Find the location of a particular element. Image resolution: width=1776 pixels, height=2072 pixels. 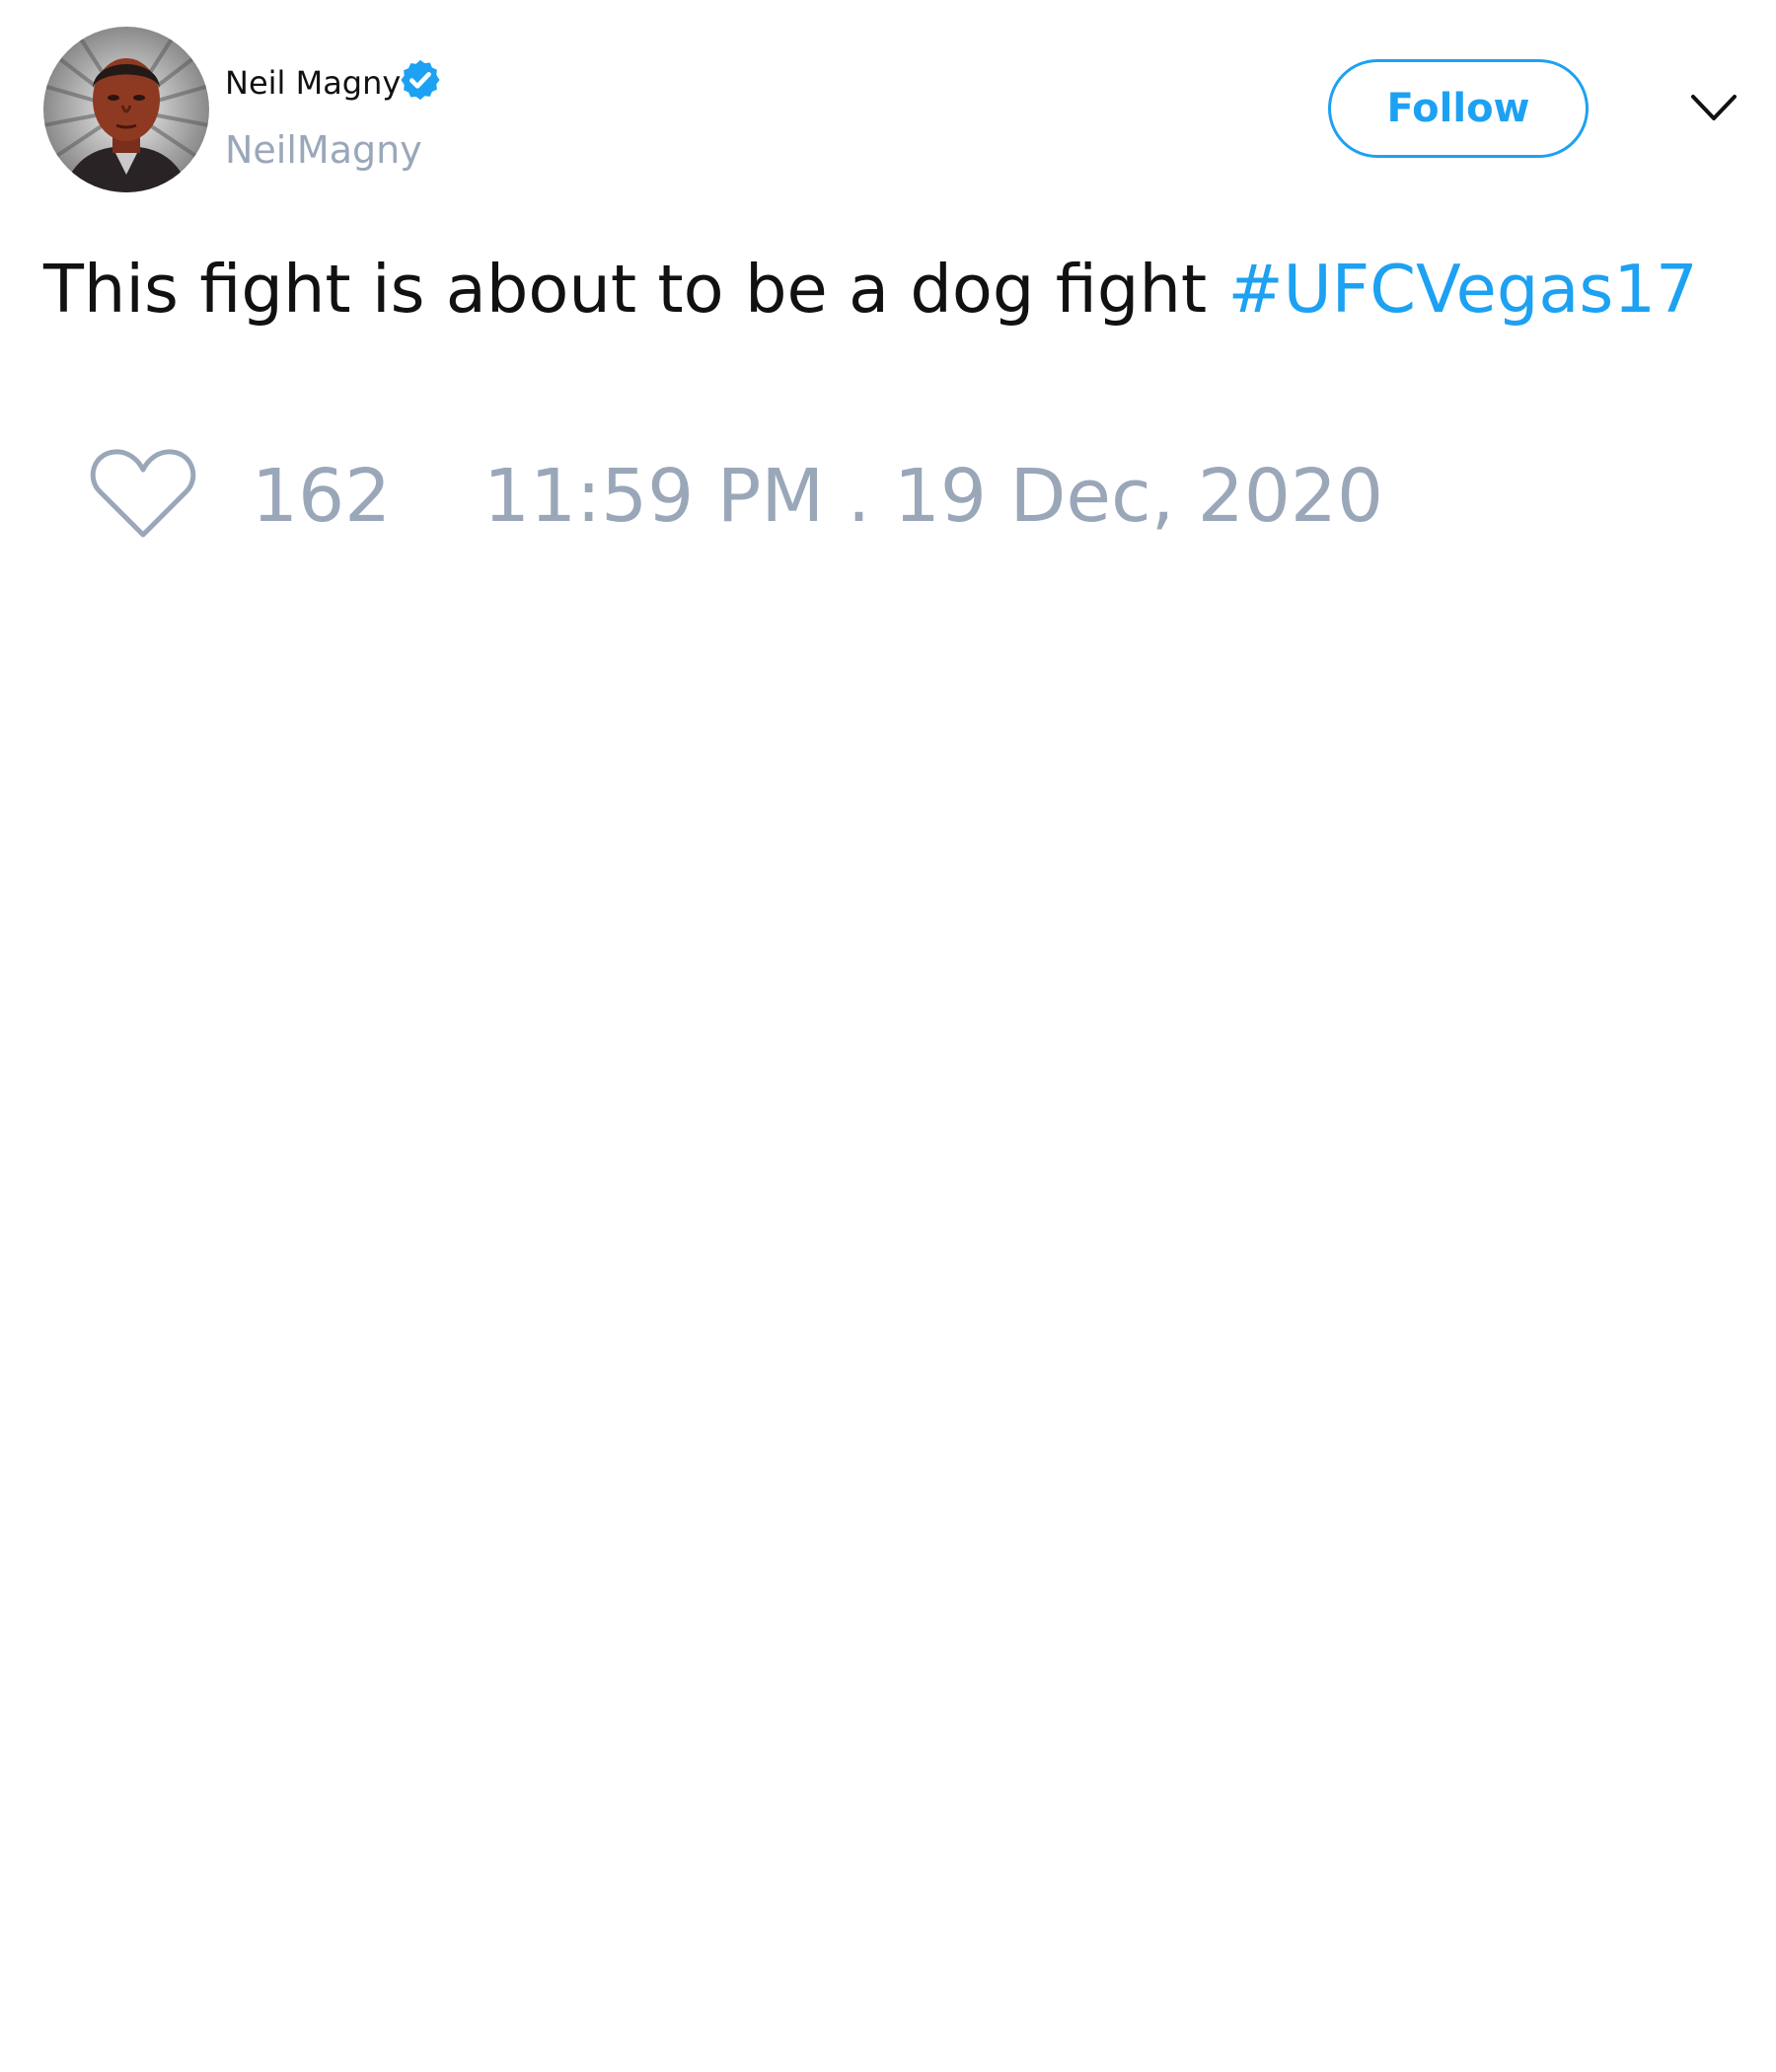

avatar-image is located at coordinates (126, 110).